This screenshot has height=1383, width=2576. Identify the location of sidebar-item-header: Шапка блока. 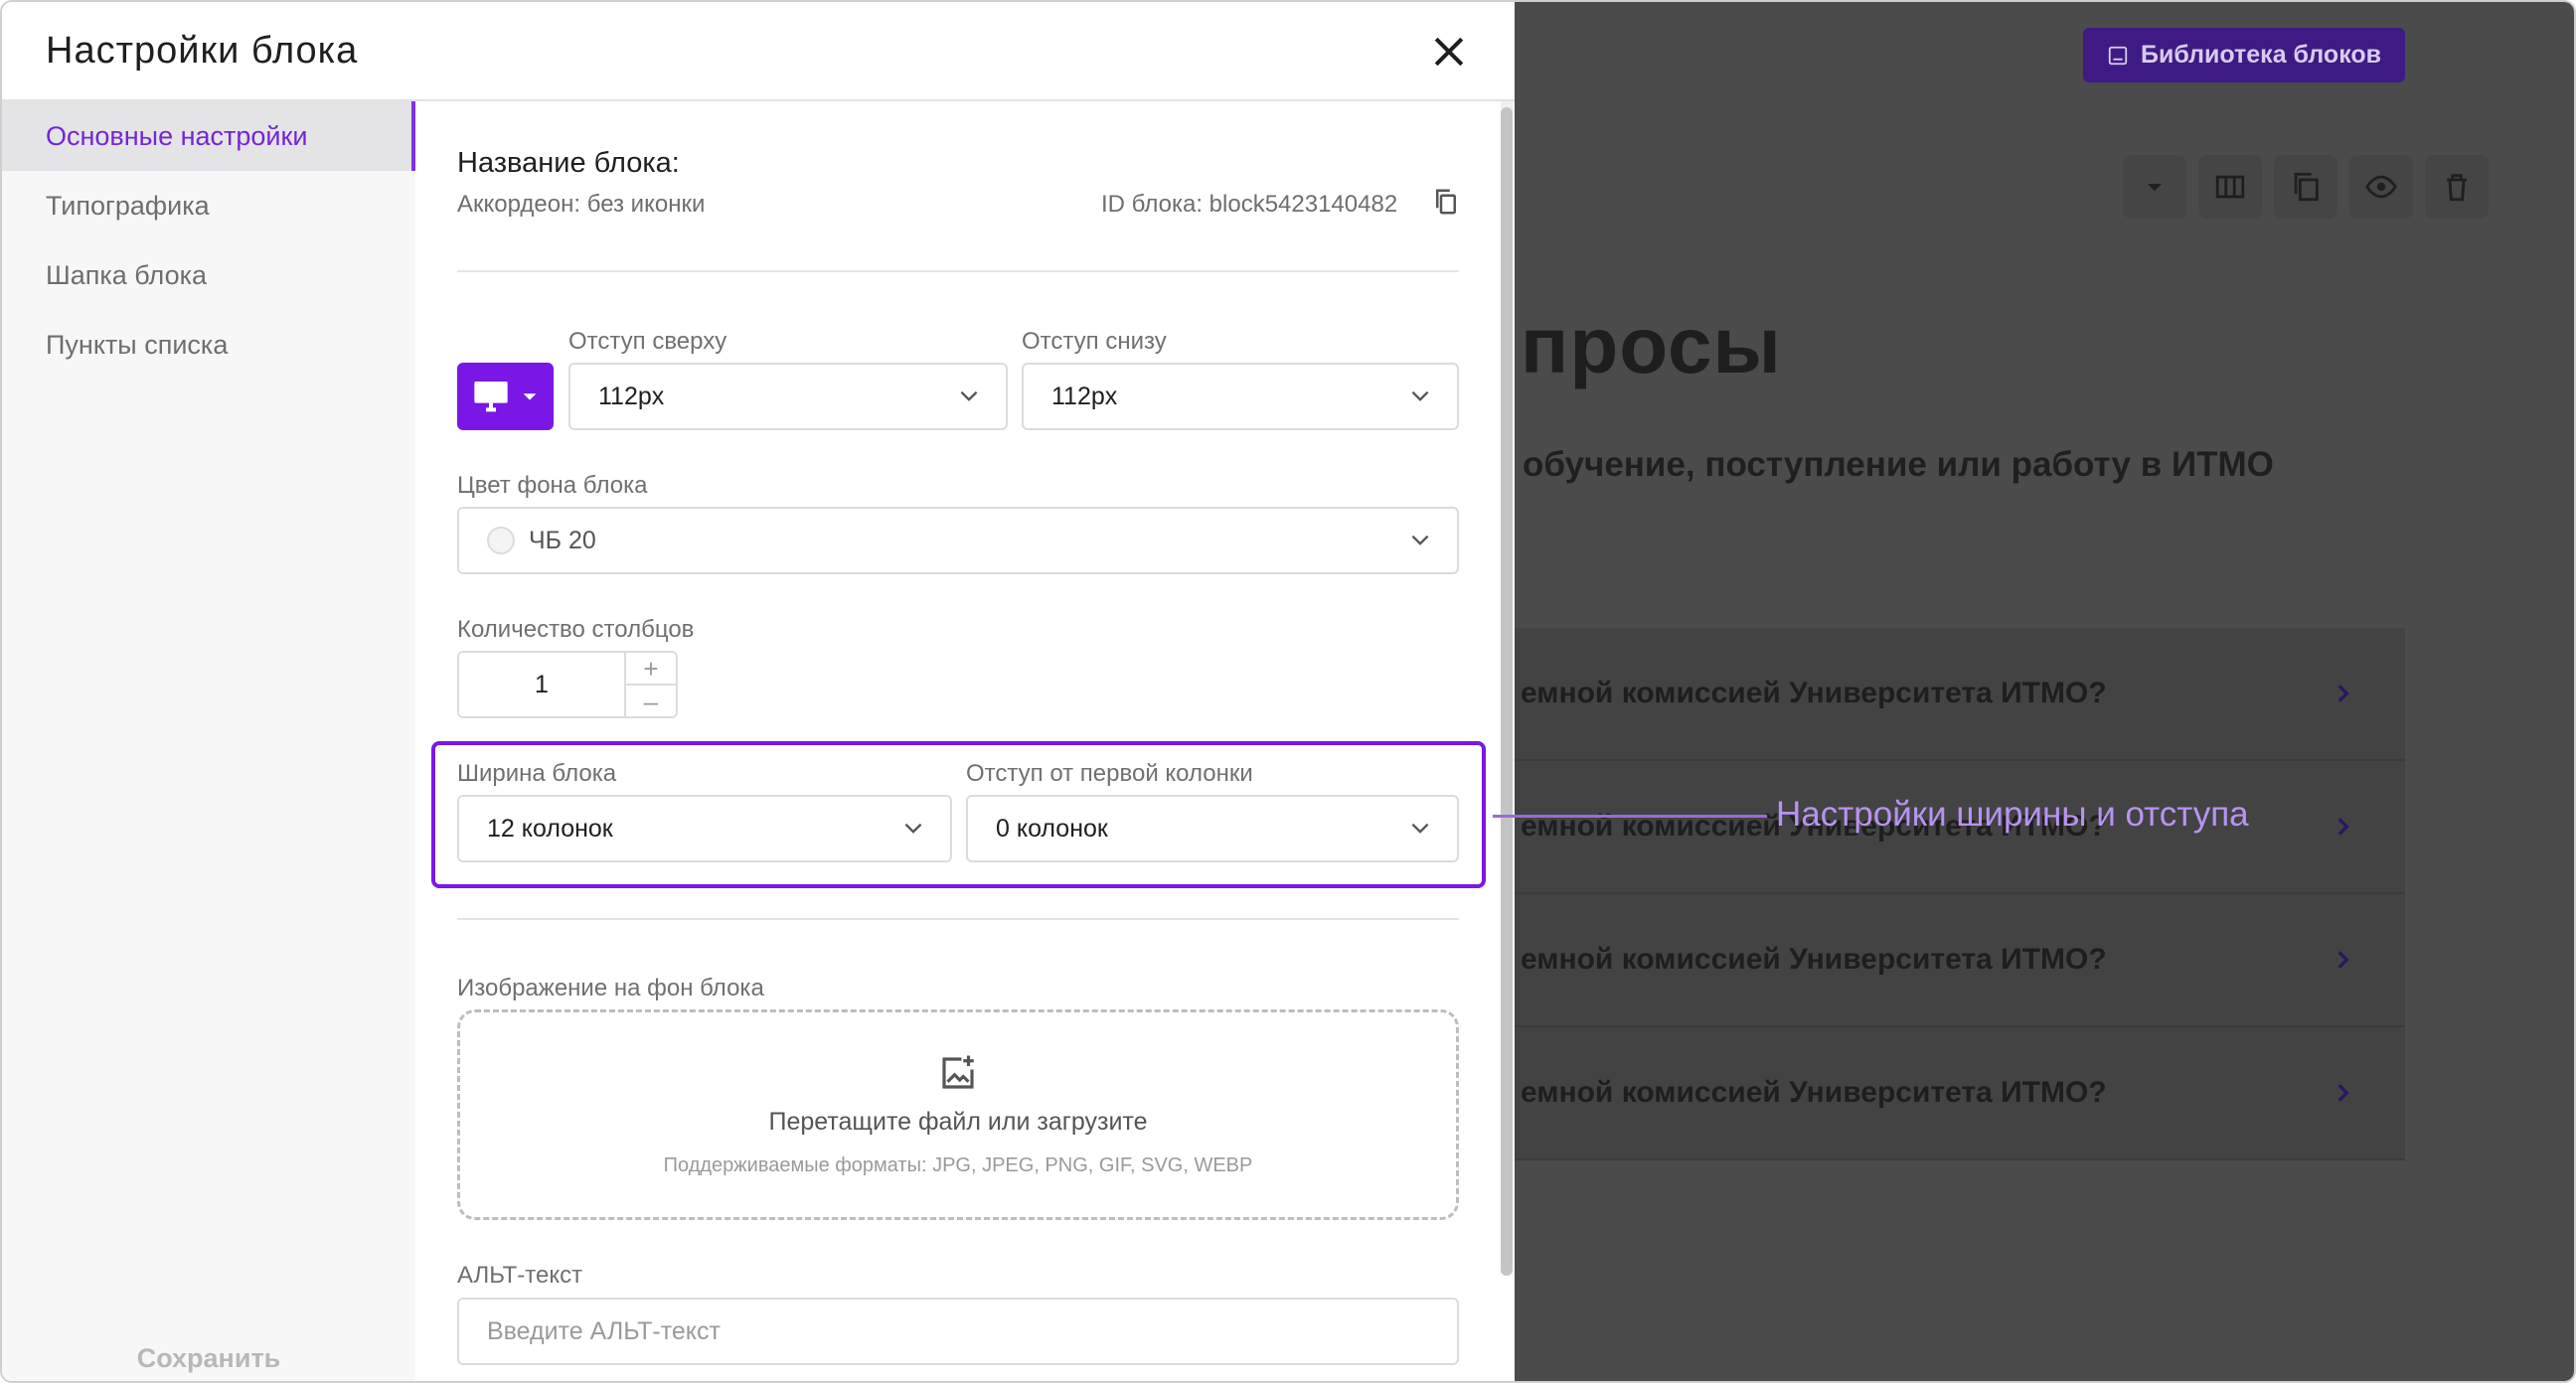
(208, 275).